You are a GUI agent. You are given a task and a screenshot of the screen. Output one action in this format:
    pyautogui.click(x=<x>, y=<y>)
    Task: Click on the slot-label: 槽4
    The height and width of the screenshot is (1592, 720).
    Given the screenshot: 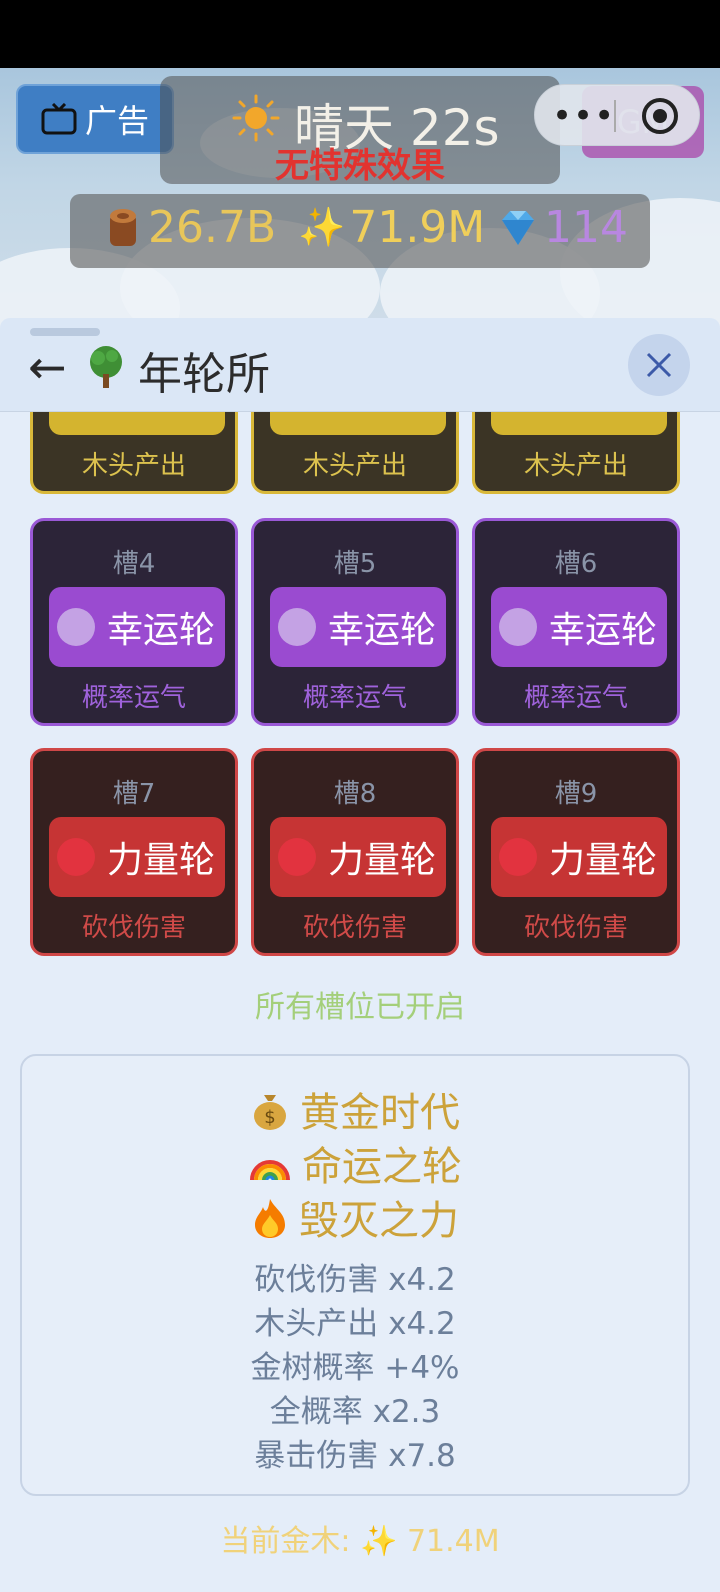 What is the action you would take?
    pyautogui.click(x=134, y=564)
    